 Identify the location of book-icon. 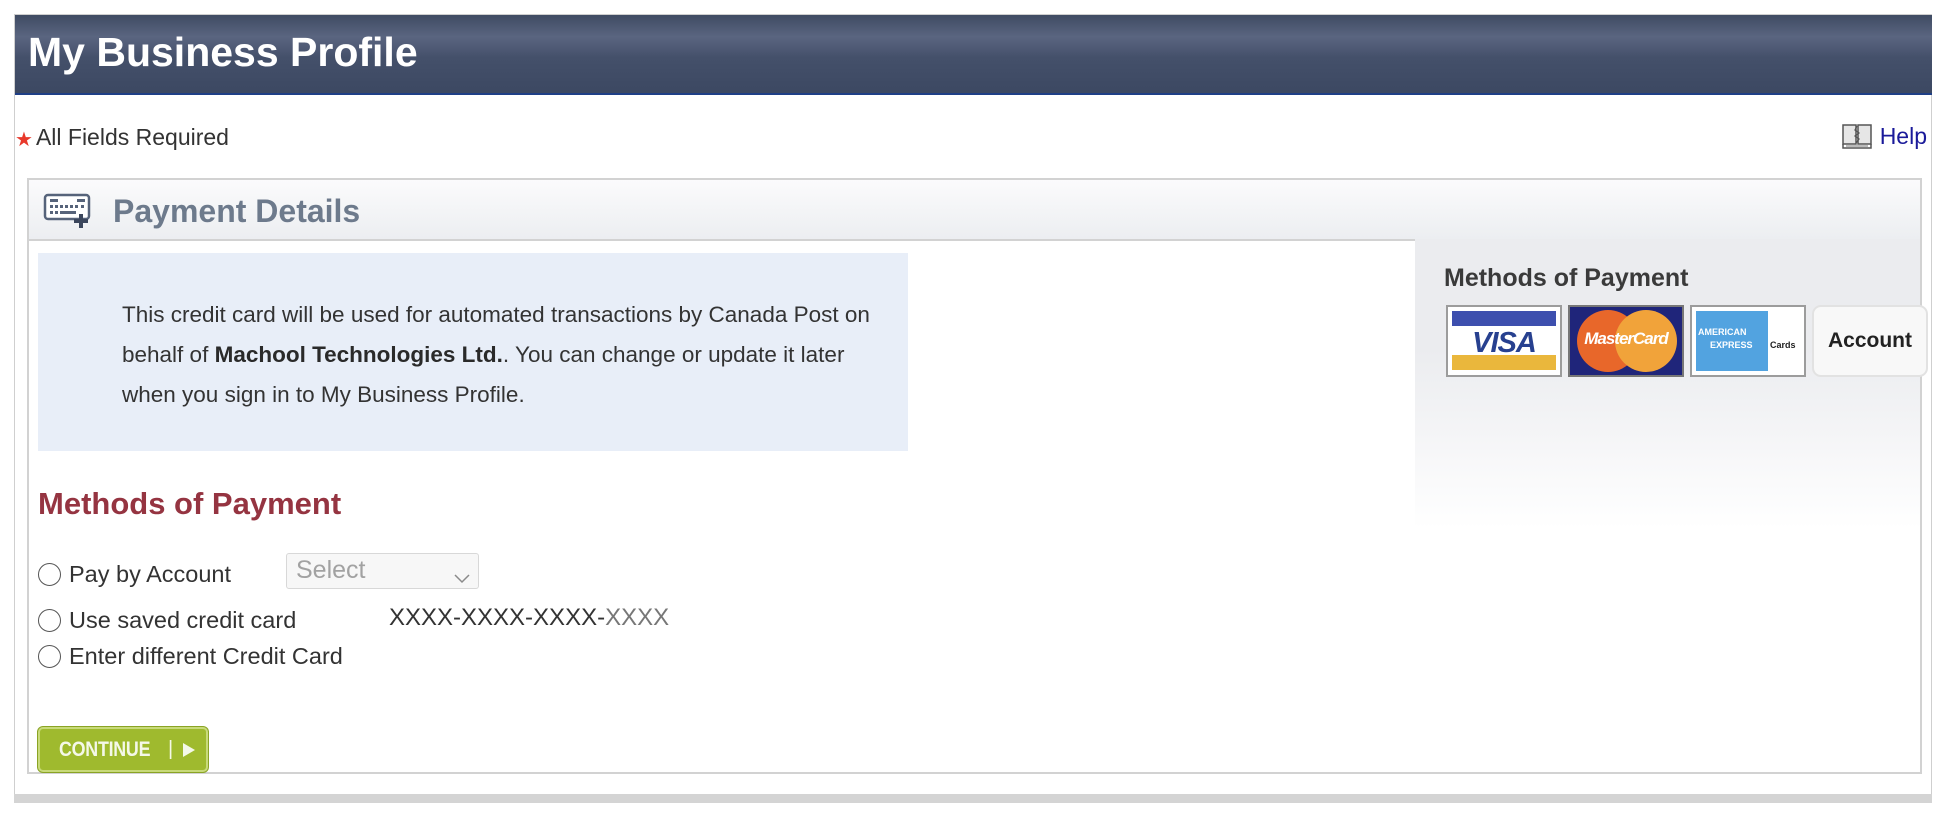
(1856, 136).